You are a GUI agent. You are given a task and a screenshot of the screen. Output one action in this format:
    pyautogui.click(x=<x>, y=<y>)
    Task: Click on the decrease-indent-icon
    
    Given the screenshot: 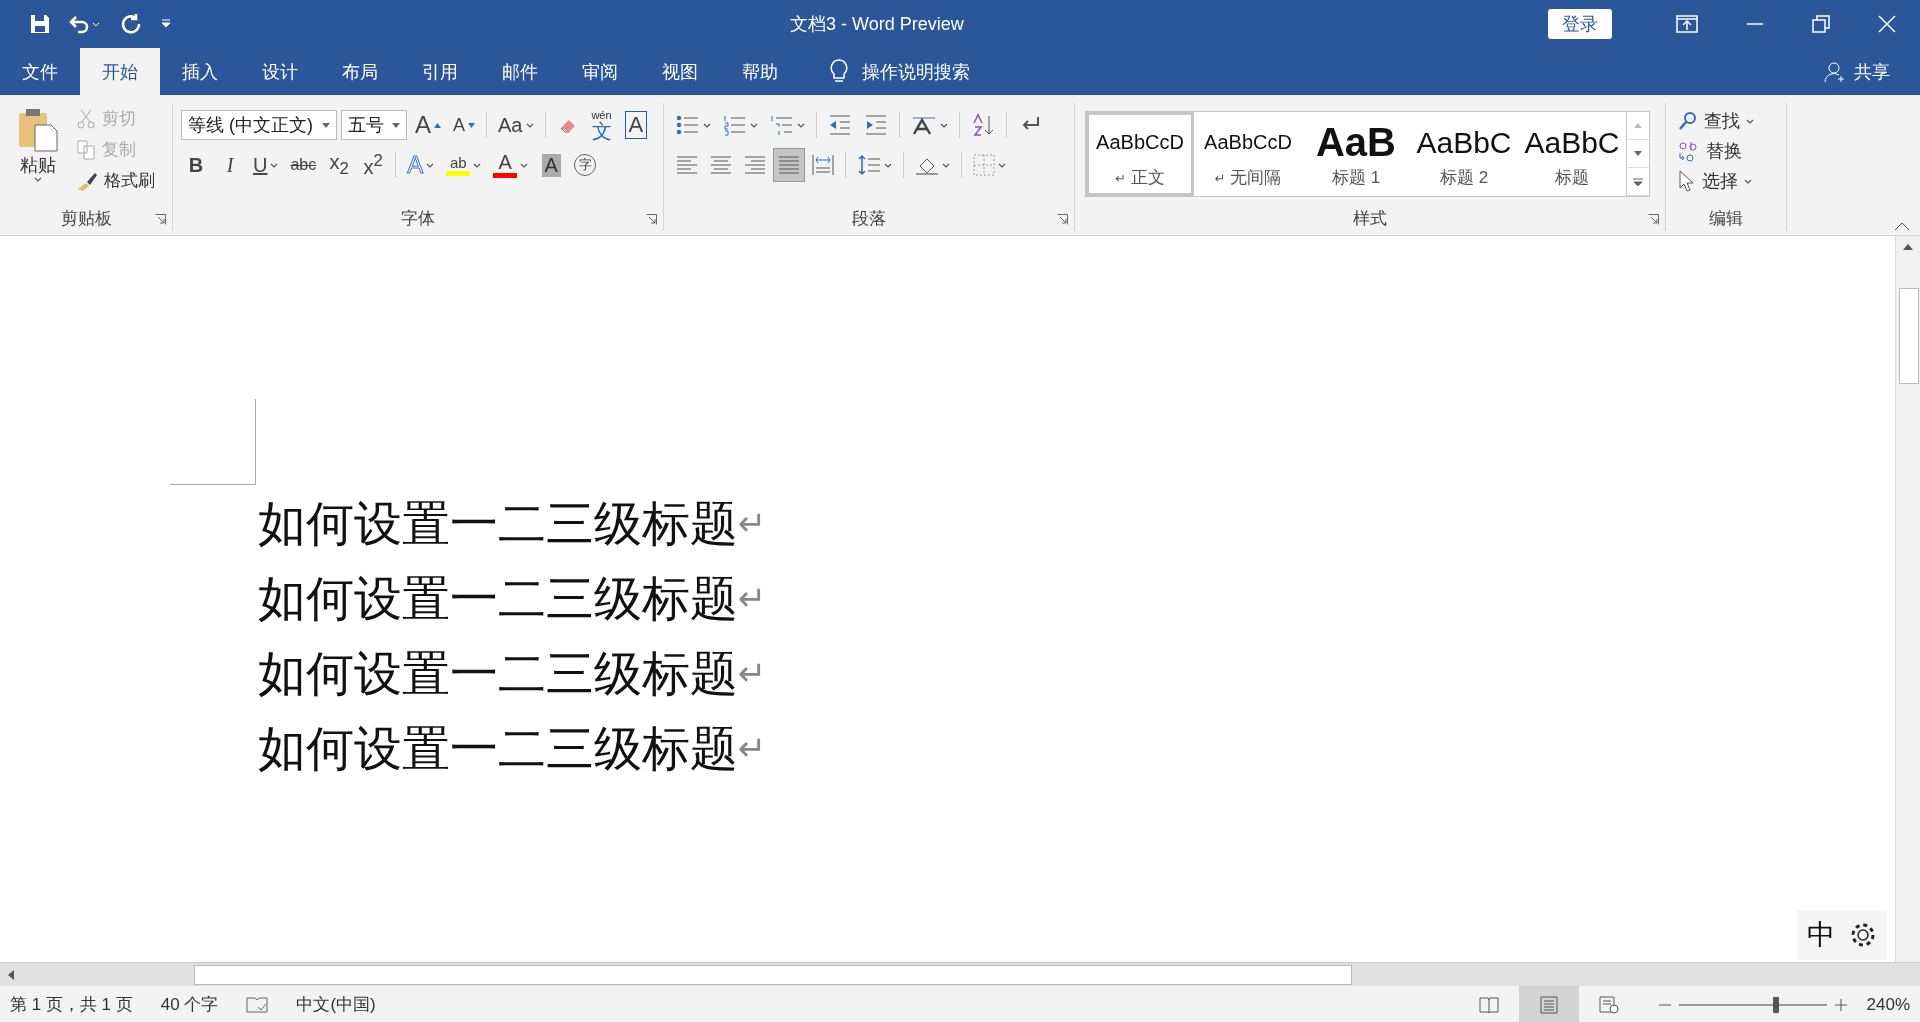 What is the action you would take?
    pyautogui.click(x=840, y=125)
    